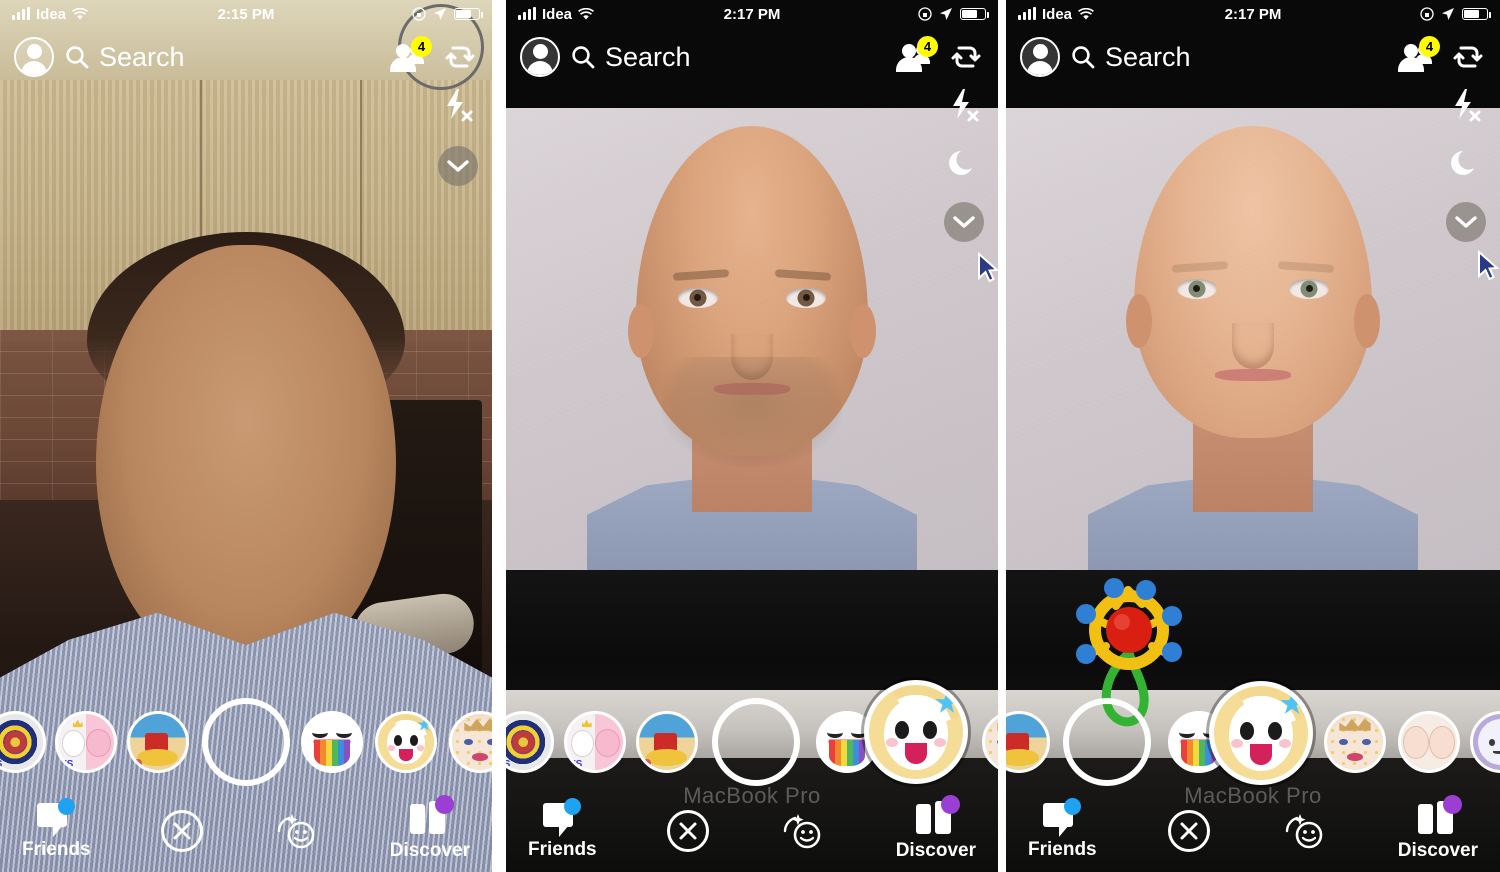 The width and height of the screenshot is (1500, 872). What do you see at coordinates (1253, 282) in the screenshot?
I see `baby-face-result` at bounding box center [1253, 282].